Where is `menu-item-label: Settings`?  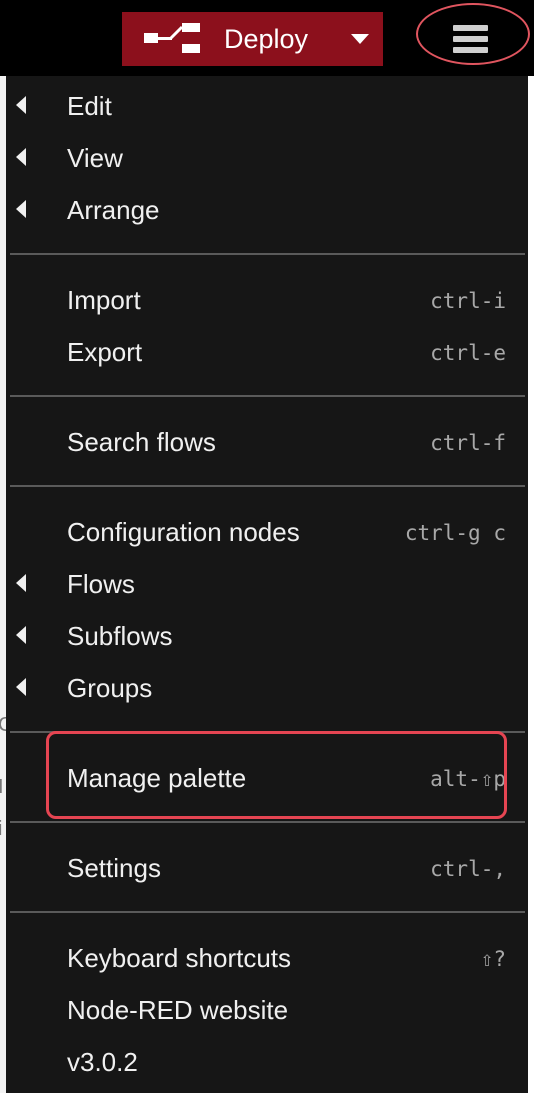 menu-item-label: Settings is located at coordinates (114, 868).